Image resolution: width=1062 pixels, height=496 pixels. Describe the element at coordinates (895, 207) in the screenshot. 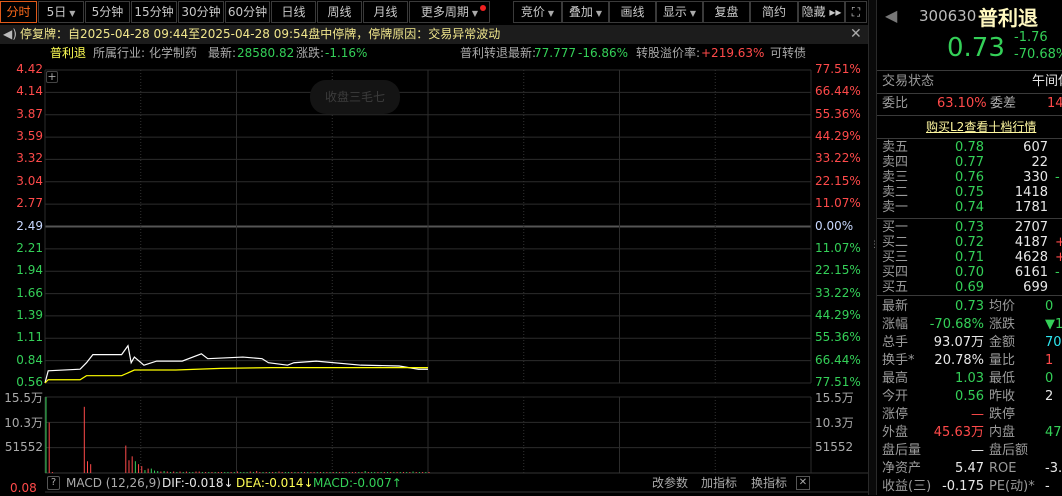

I see `level-label: 卖一` at that location.